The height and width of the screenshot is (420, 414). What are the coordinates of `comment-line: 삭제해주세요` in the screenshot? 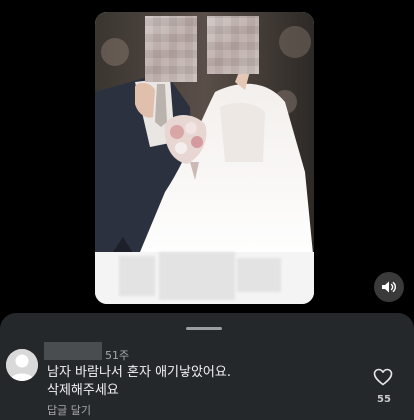 It's located at (83, 390).